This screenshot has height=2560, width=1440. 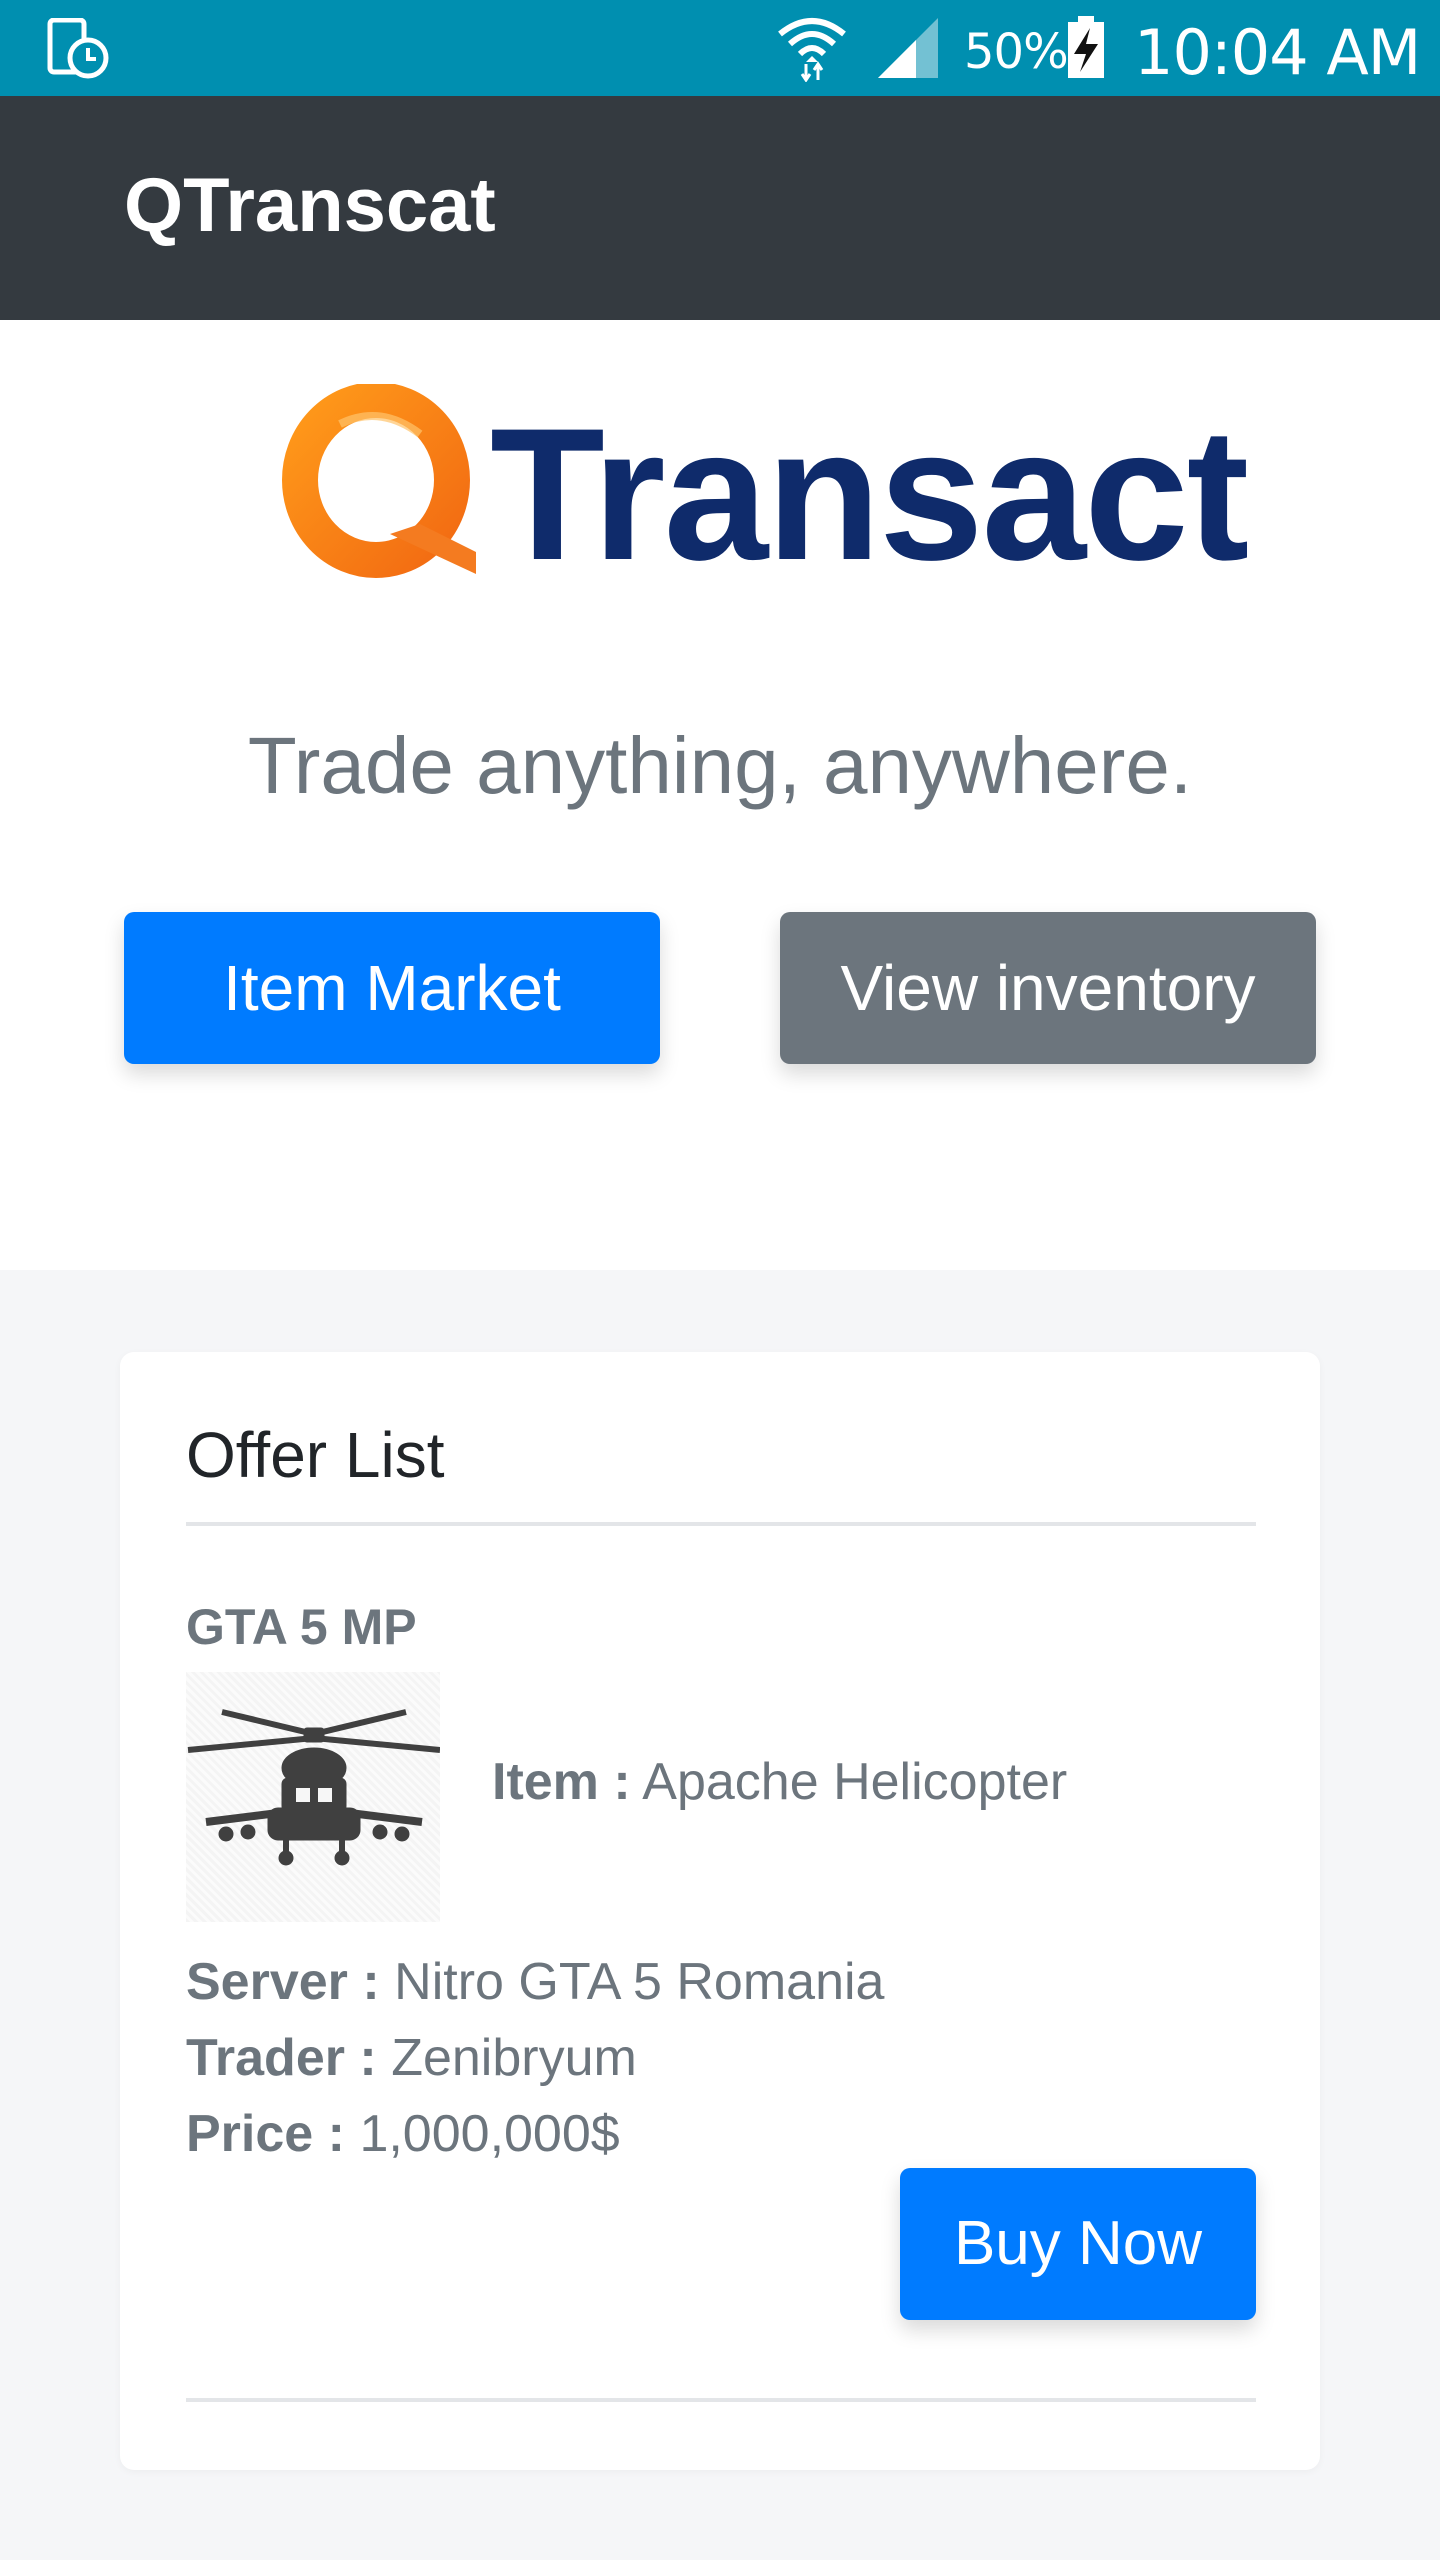 I want to click on offer-game-name: GTA 5 MP, so click(x=301, y=1627).